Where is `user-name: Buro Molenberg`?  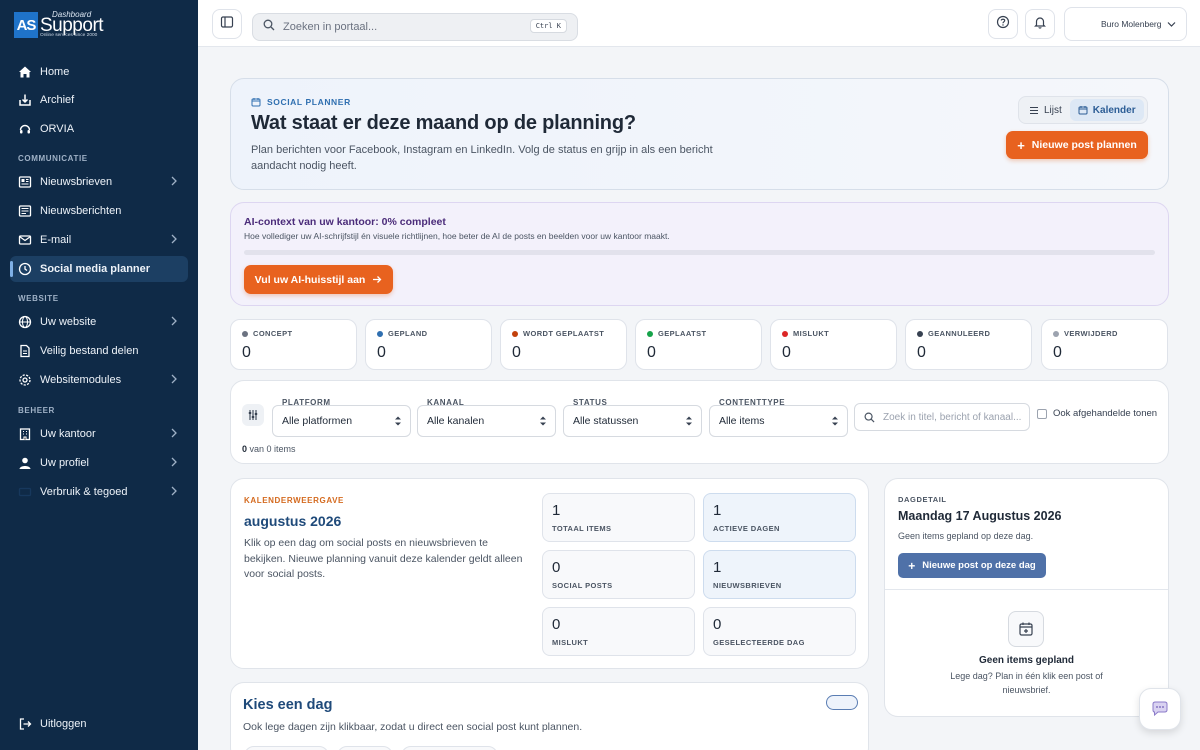
user-name: Buro Molenberg is located at coordinates (1131, 24).